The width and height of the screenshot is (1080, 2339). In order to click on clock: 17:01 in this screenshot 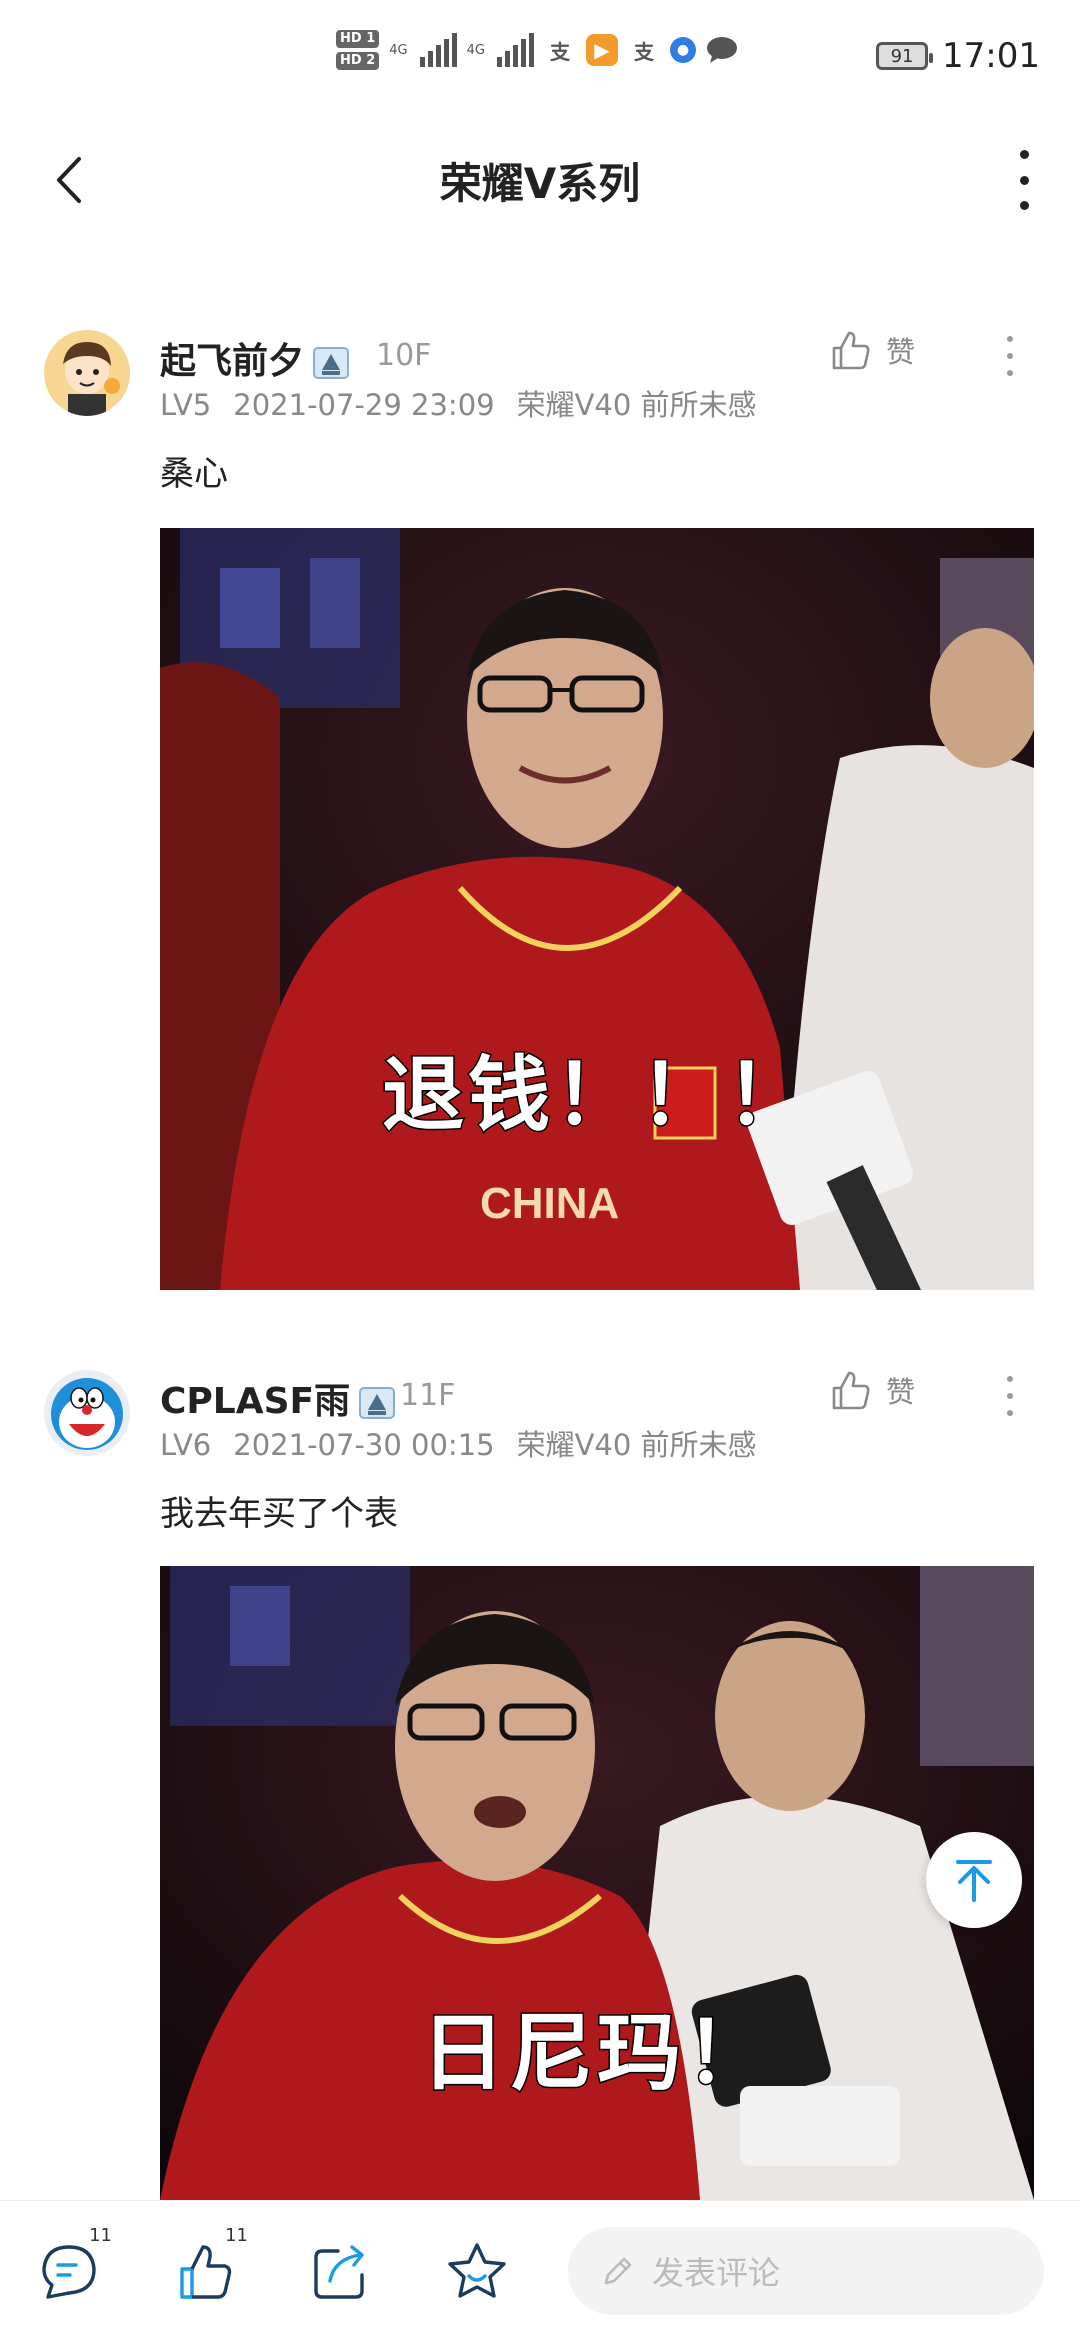, I will do `click(991, 56)`.